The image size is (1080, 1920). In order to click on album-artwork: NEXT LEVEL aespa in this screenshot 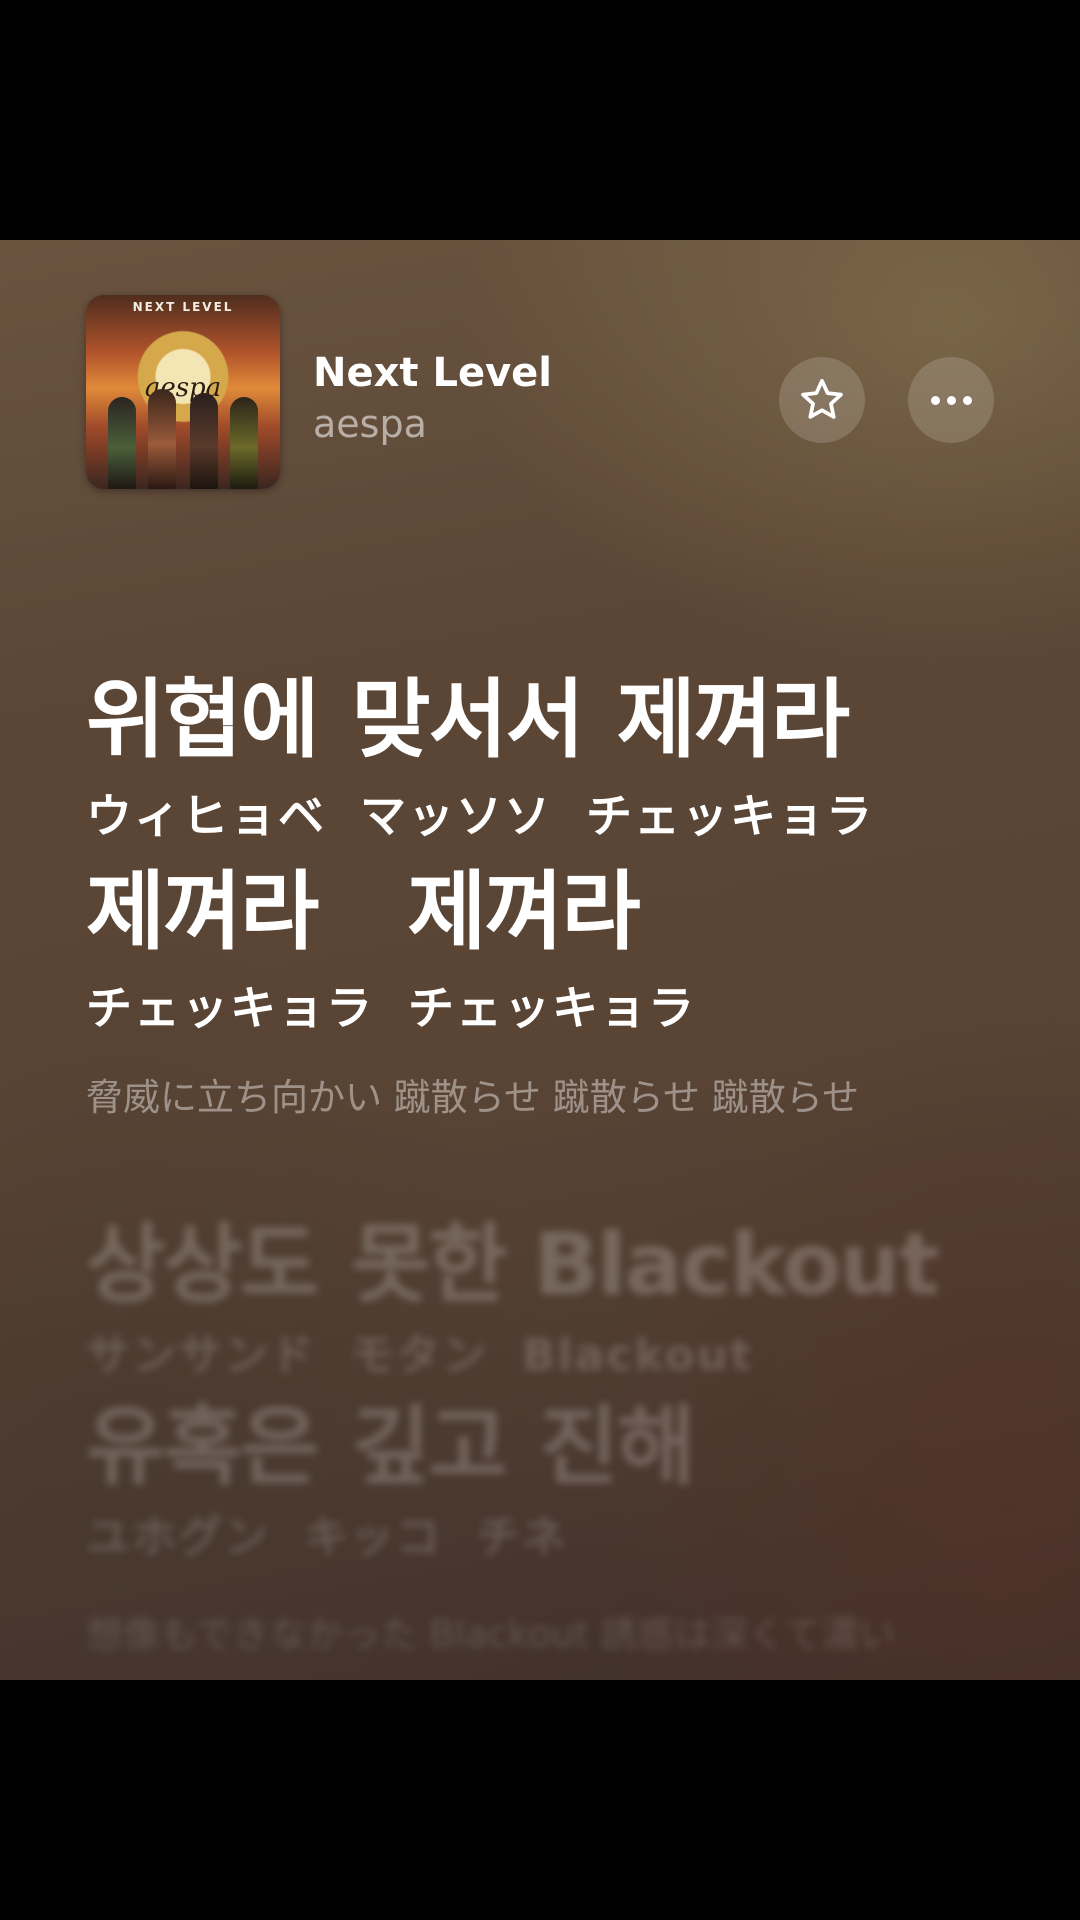, I will do `click(183, 392)`.